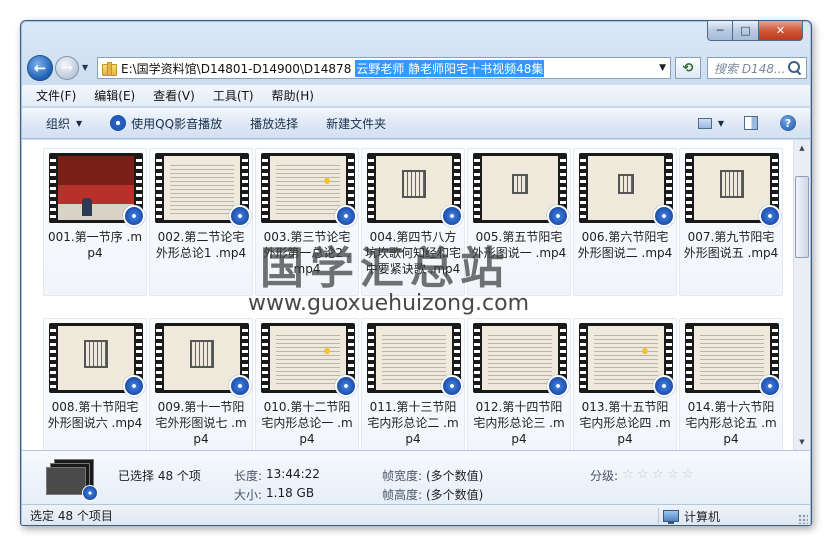  Describe the element at coordinates (450, 68) in the screenshot. I see `address-path-selected: 云野老师 静老师阳宅十书视频48集` at that location.